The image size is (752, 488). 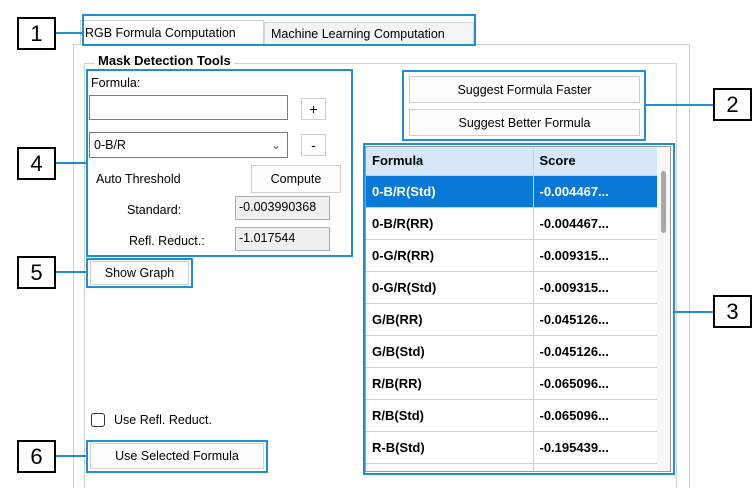 I want to click on callout-box-suggest, so click(x=524, y=105).